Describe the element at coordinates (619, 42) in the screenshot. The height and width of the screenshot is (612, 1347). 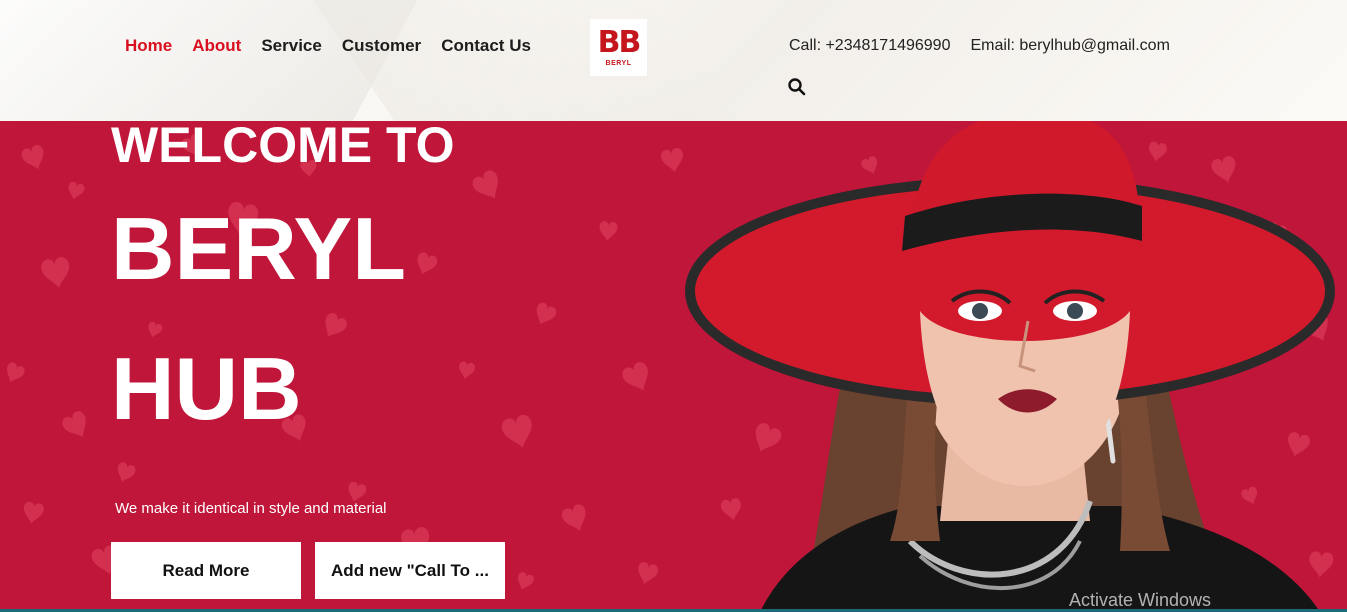
I see `logo-mark: BB` at that location.